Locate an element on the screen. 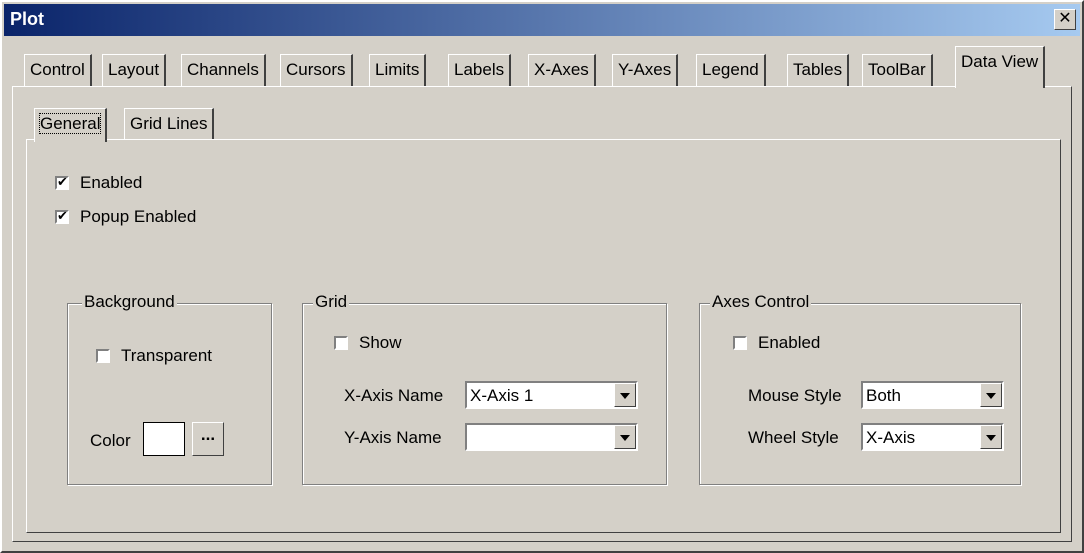  mouse-style-label: Mouse Style is located at coordinates (795, 395).